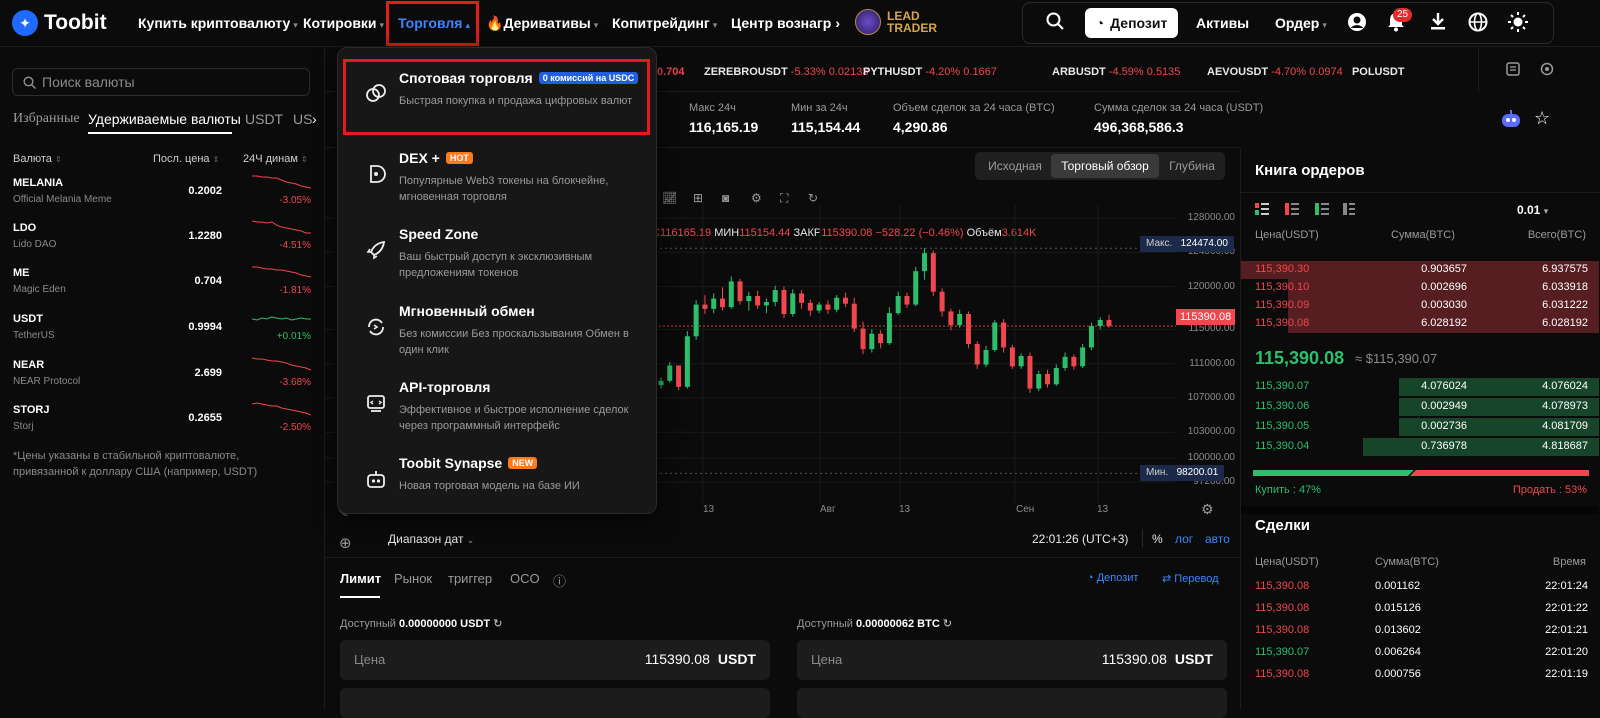 The height and width of the screenshot is (718, 1600). I want to click on row-name: Official Melania Meme, so click(62, 199).